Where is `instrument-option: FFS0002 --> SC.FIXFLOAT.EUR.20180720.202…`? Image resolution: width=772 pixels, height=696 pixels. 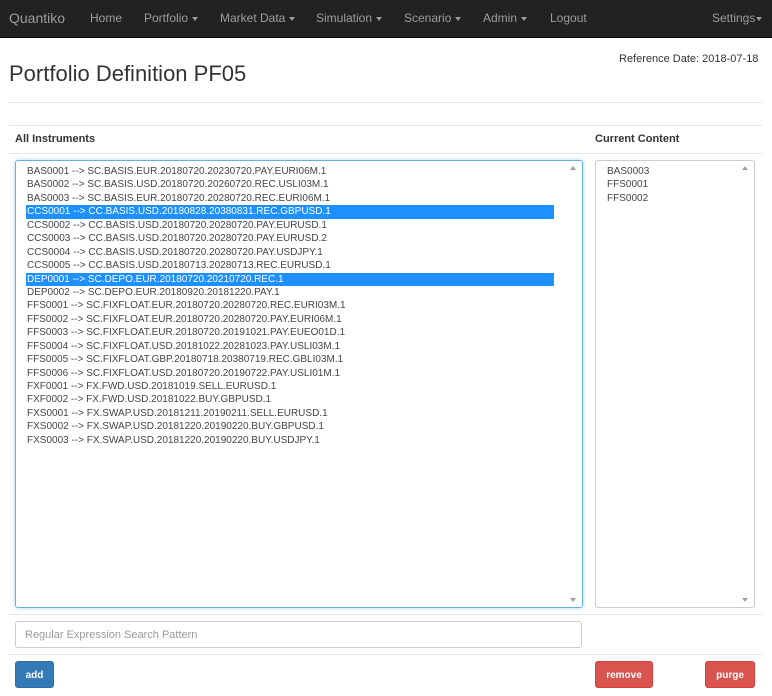
instrument-option: FFS0002 --> SC.FIXFLOAT.EUR.20180720.202… is located at coordinates (290, 319).